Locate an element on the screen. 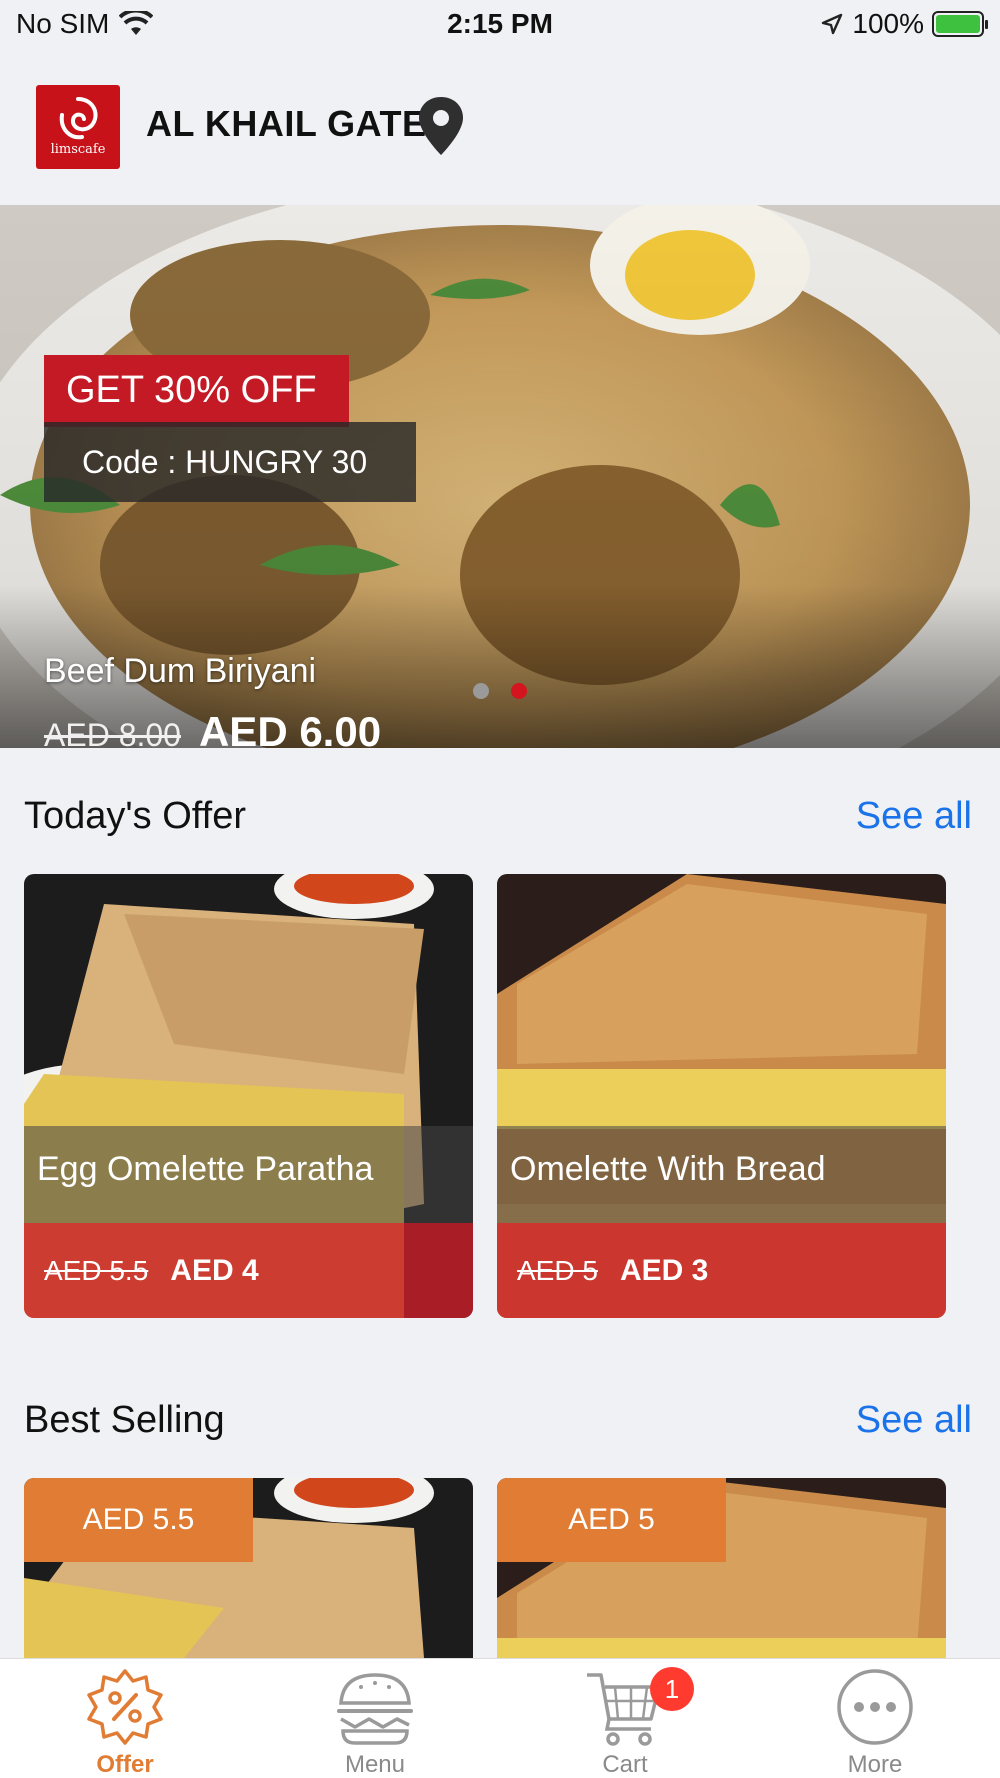  offer-card-omelette-with-bread: Omelette With Bread AED 5 AED 3 is located at coordinates (721, 1096).